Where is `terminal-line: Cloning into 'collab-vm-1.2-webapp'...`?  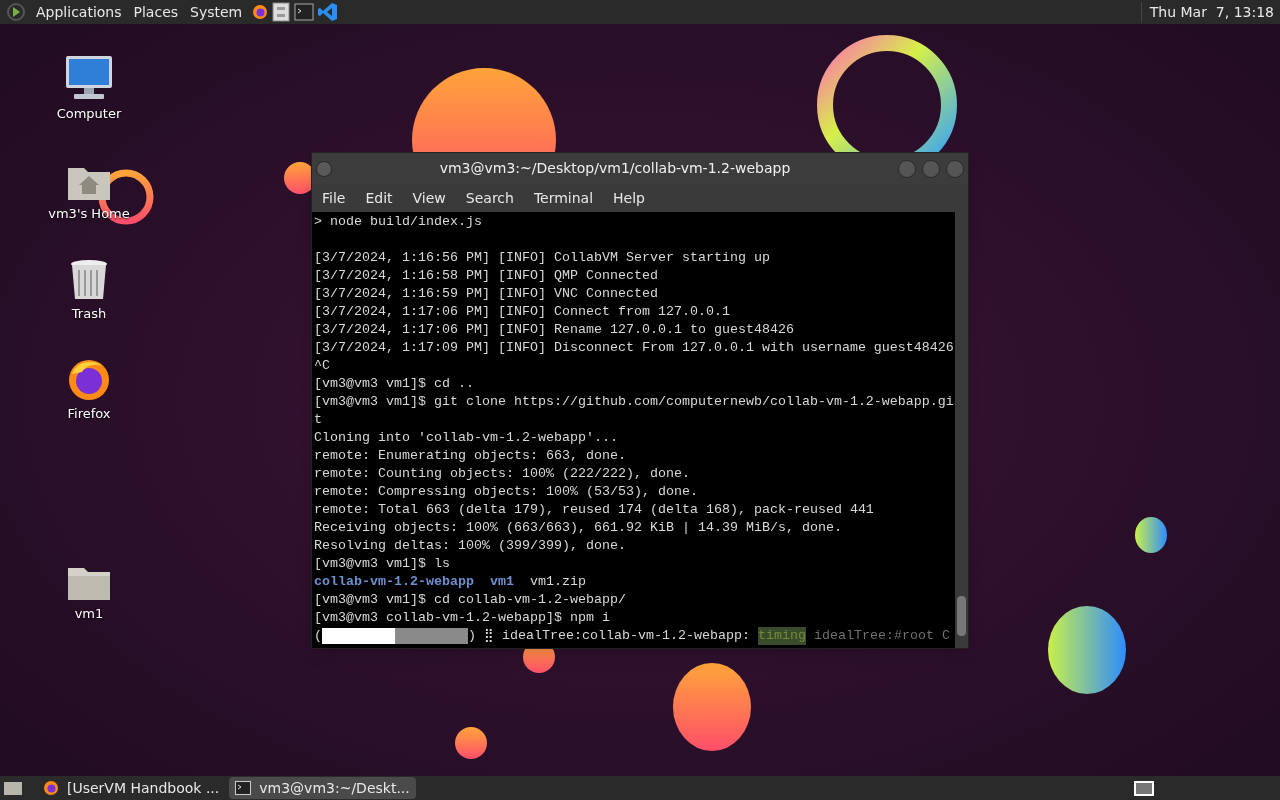
terminal-line: Cloning into 'collab-vm-1.2-webapp'... is located at coordinates (466, 438).